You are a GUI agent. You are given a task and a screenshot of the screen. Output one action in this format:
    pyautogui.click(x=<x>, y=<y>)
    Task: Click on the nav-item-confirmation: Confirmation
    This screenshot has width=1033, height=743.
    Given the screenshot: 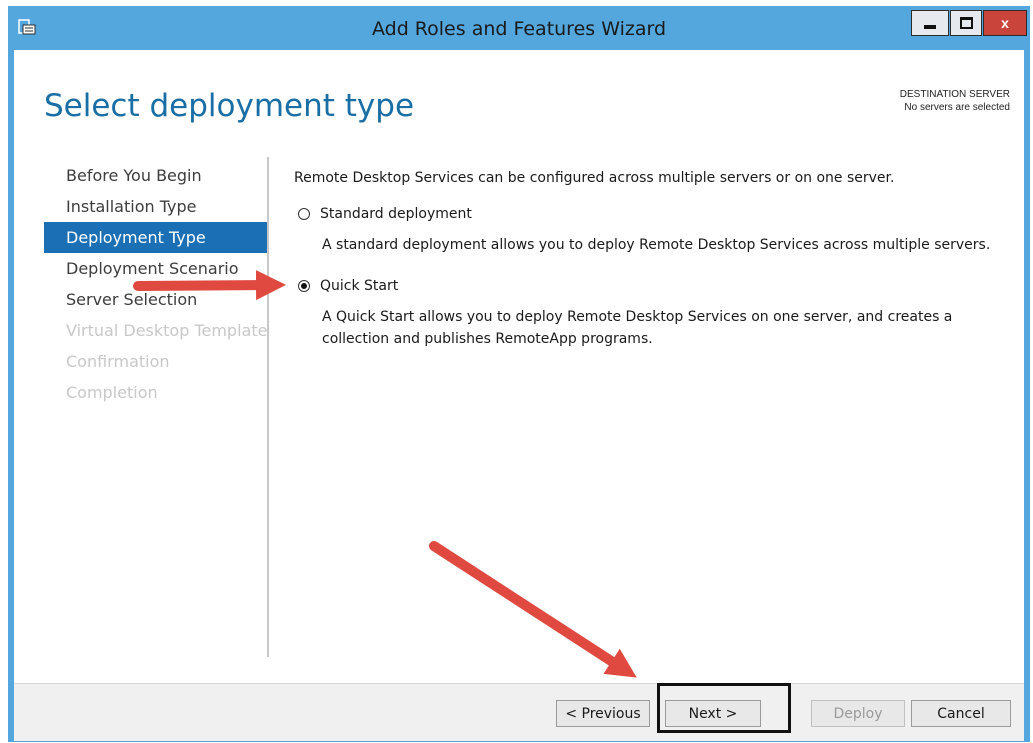 What is the action you would take?
    pyautogui.click(x=118, y=361)
    